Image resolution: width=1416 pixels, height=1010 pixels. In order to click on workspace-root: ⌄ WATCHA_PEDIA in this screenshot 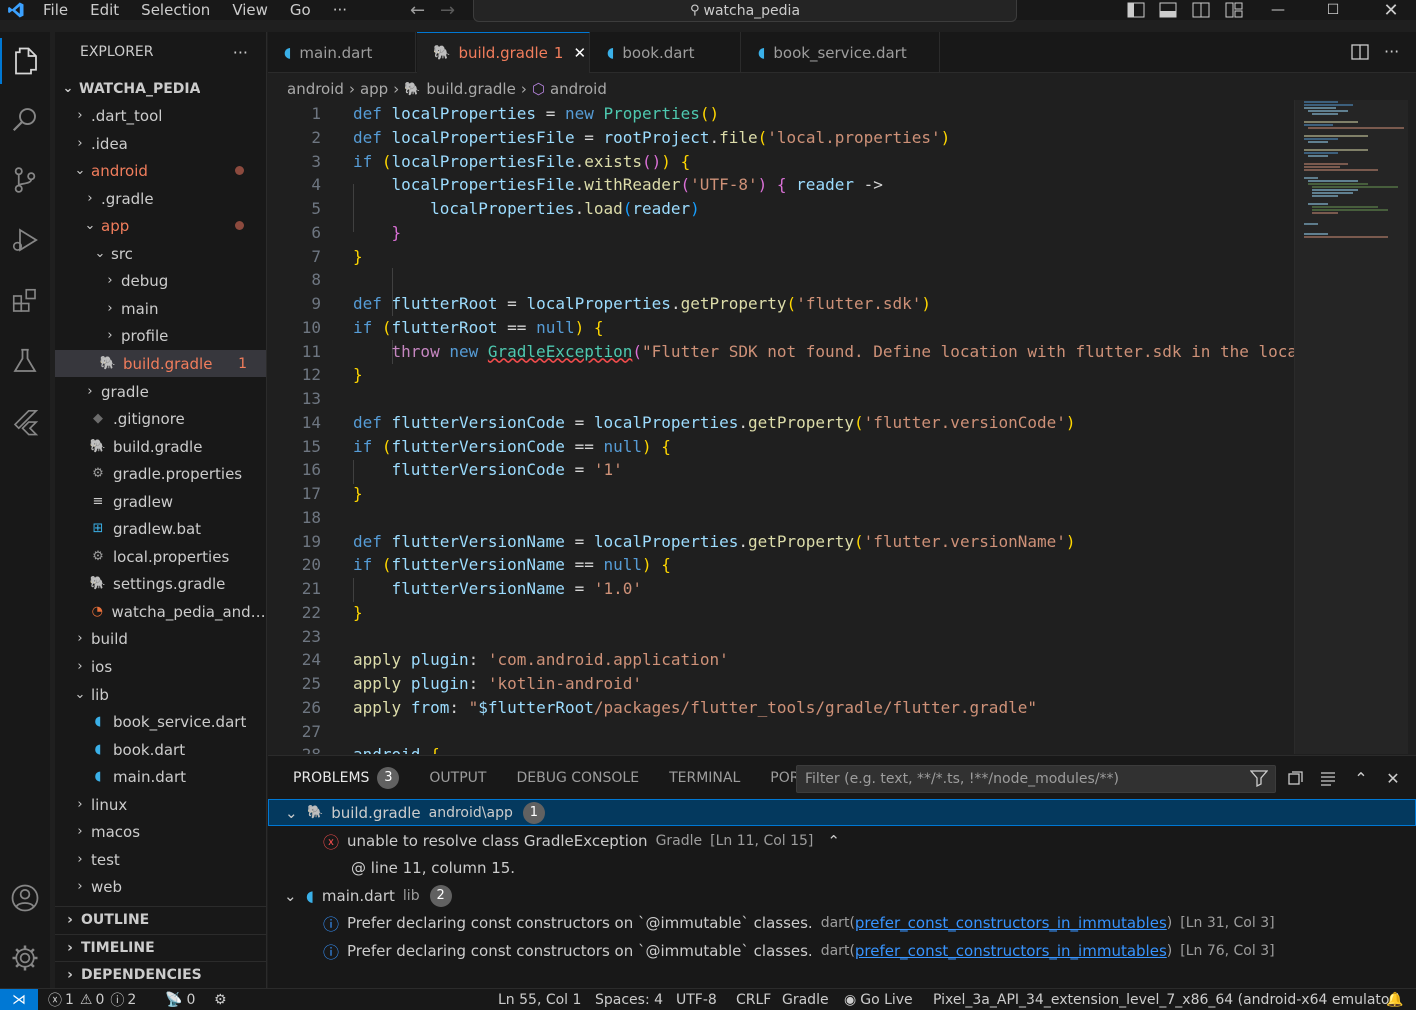, I will do `click(160, 88)`.